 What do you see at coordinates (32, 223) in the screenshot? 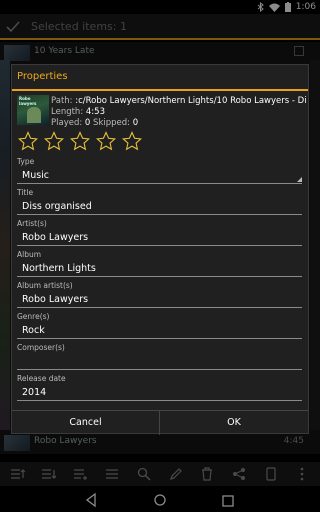
I see `artist-label: Artist(s)` at bounding box center [32, 223].